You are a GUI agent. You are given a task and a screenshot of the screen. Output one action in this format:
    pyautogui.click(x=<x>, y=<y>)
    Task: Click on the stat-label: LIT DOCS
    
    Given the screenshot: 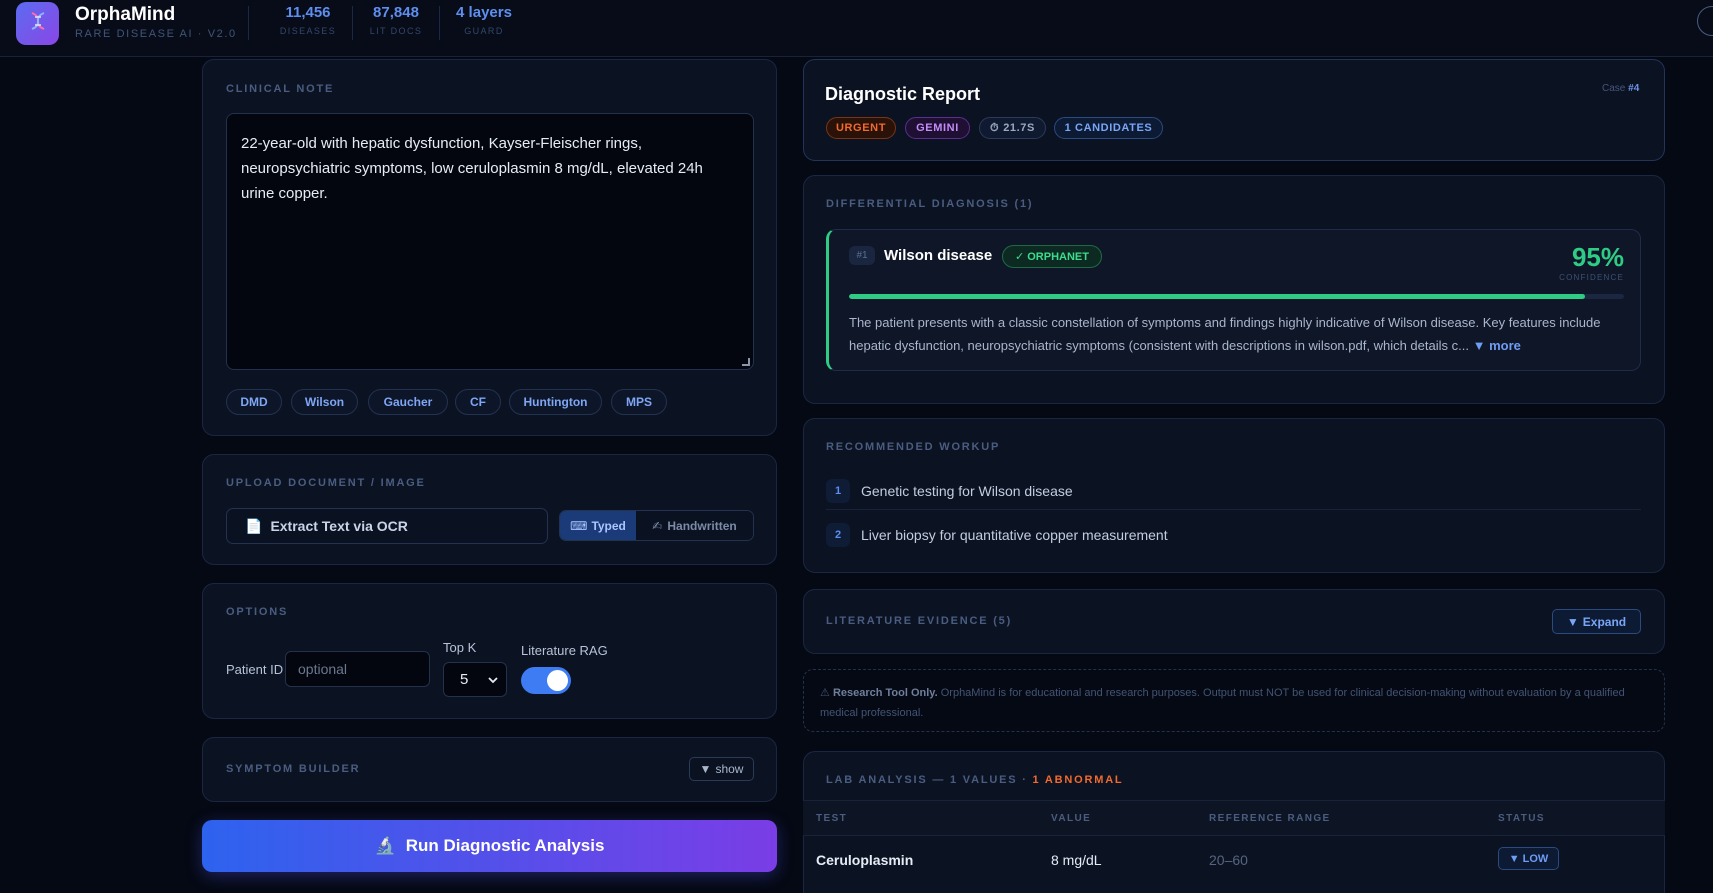 What is the action you would take?
    pyautogui.click(x=396, y=31)
    